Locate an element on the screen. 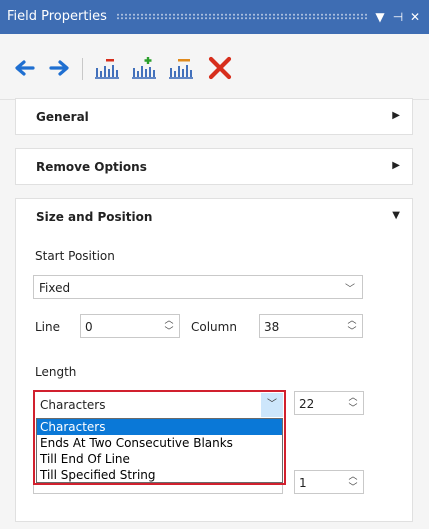 This screenshot has width=429, height=529. field-add-icon is located at coordinates (144, 68).